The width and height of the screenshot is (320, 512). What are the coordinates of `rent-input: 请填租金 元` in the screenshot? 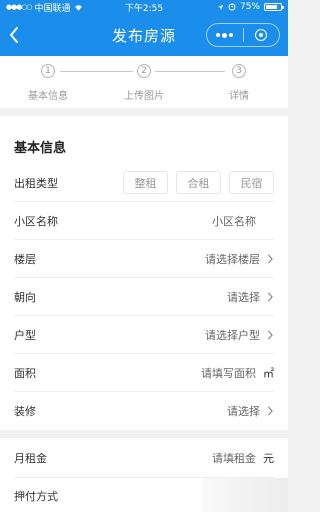 It's located at (243, 458).